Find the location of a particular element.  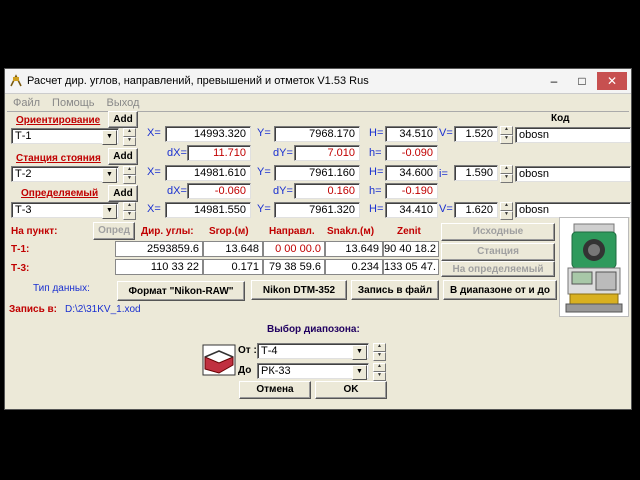

cell-t1-napravl: 0 00 00.0 is located at coordinates (294, 249).